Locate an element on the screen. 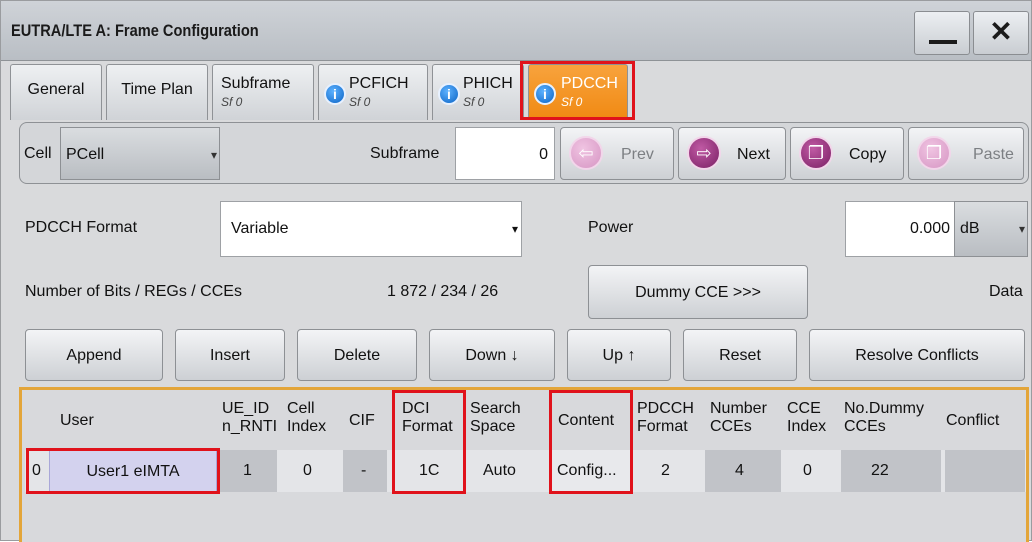 Image resolution: width=1032 pixels, height=542 pixels. bits-value: 1 872 / 234 / 26 is located at coordinates (443, 291).